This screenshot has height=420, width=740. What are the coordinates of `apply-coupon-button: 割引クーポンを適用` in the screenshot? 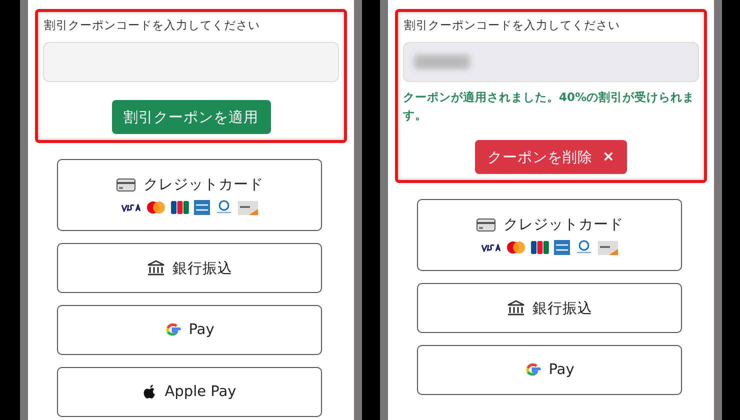 It's located at (191, 117).